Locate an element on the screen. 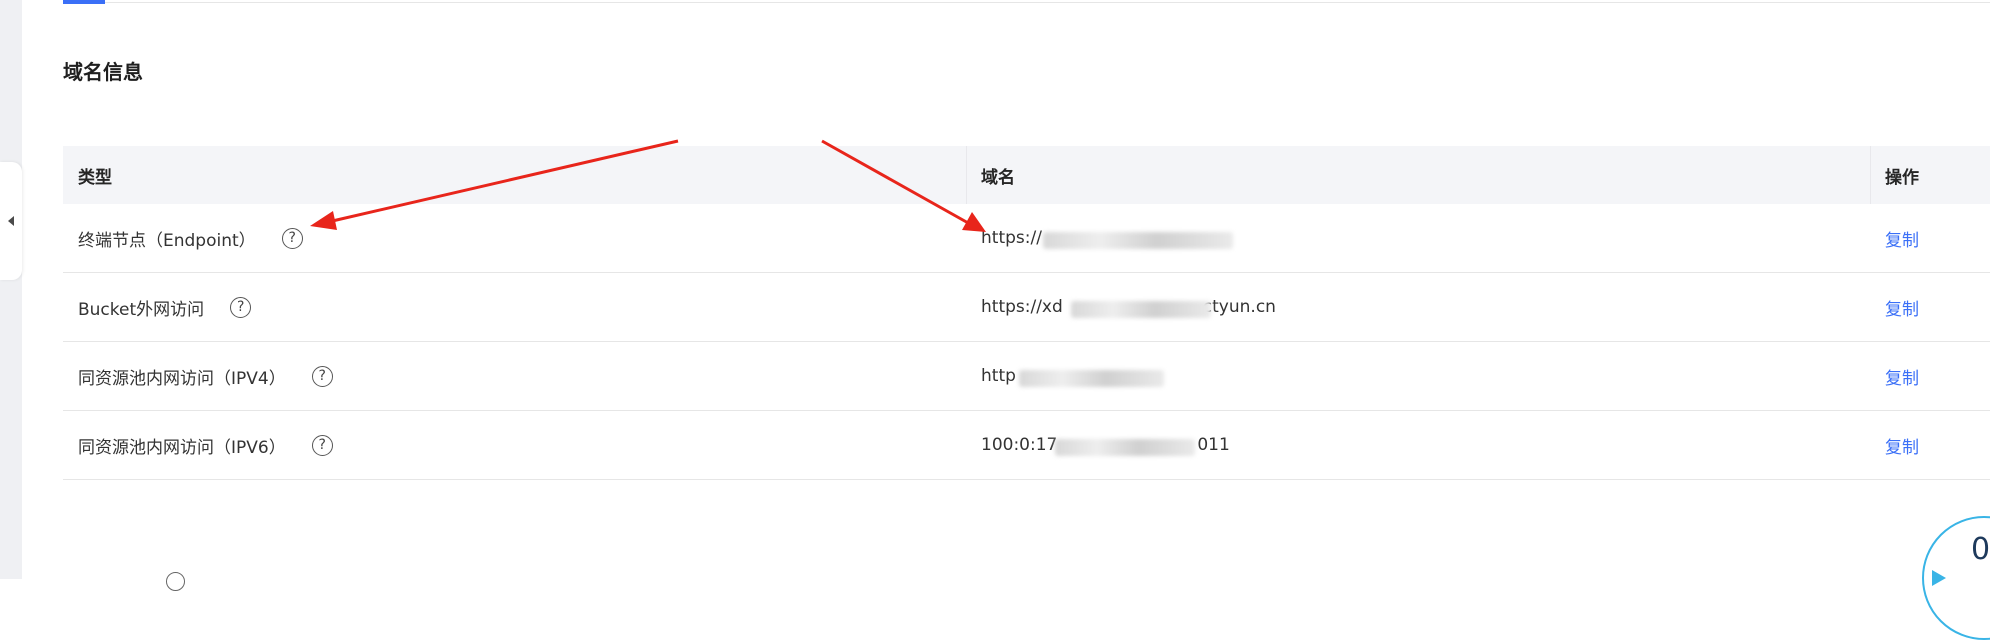 The image size is (1990, 640). table-row-bucket-public: Bucket外网访问 ? https://xd ctyun.cn 复制 is located at coordinates (1026, 307).